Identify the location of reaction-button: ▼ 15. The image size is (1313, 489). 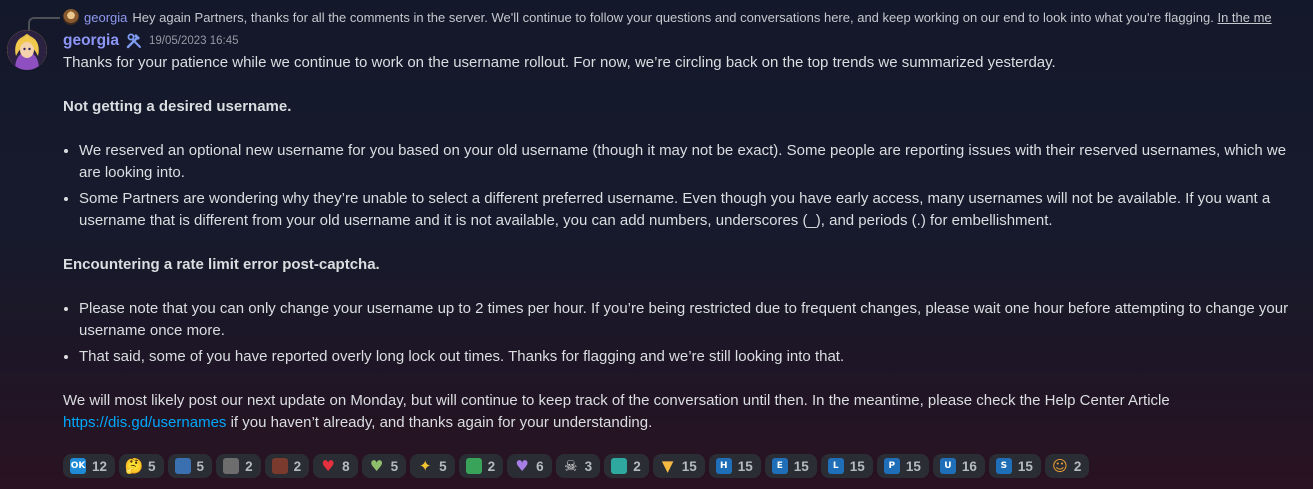
(678, 466).